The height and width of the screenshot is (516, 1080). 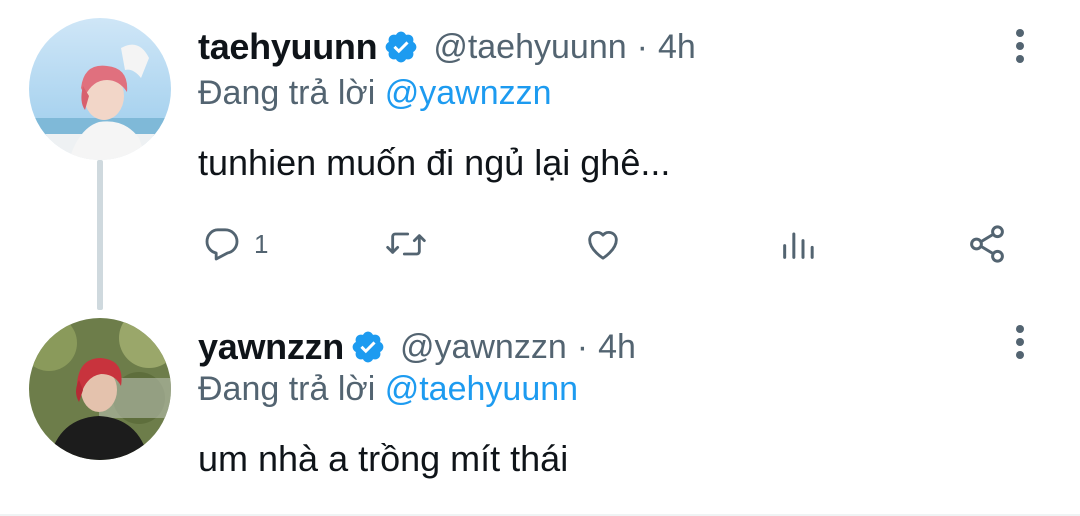 What do you see at coordinates (261, 243) in the screenshot?
I see `reply-count: 1` at bounding box center [261, 243].